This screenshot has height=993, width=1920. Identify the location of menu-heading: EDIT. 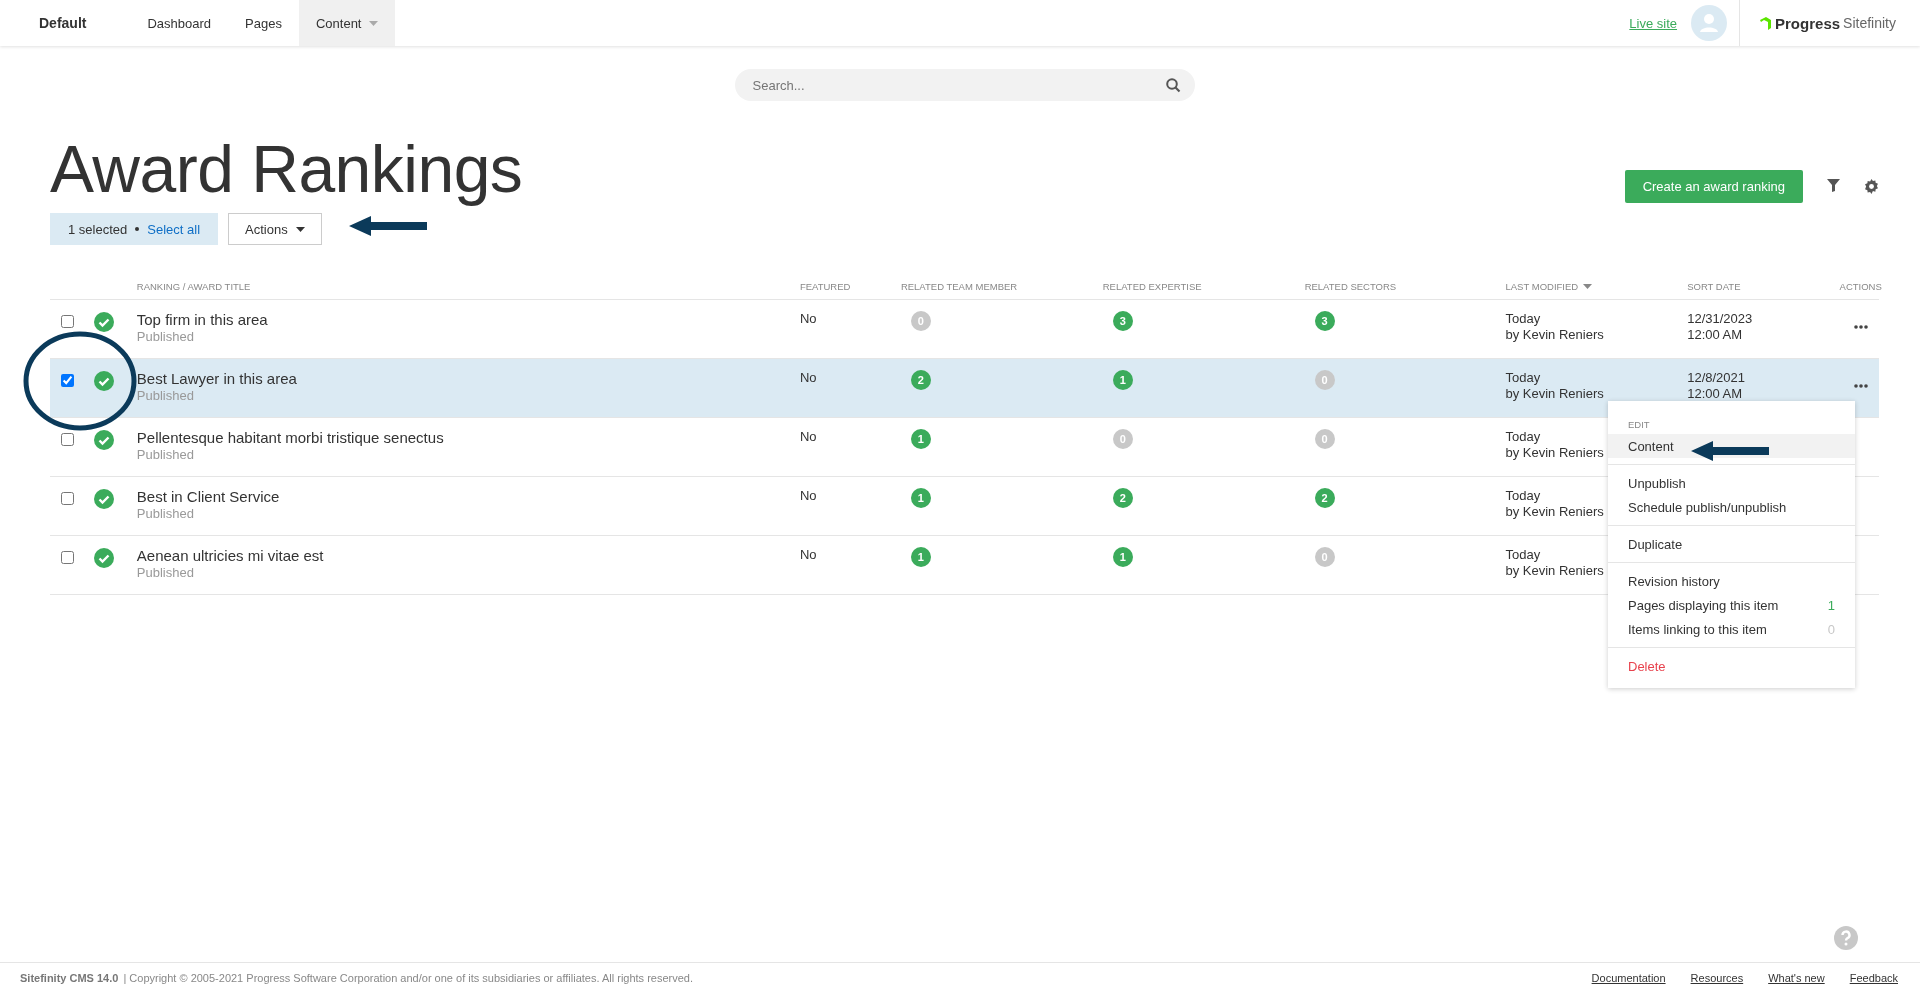
(1639, 425).